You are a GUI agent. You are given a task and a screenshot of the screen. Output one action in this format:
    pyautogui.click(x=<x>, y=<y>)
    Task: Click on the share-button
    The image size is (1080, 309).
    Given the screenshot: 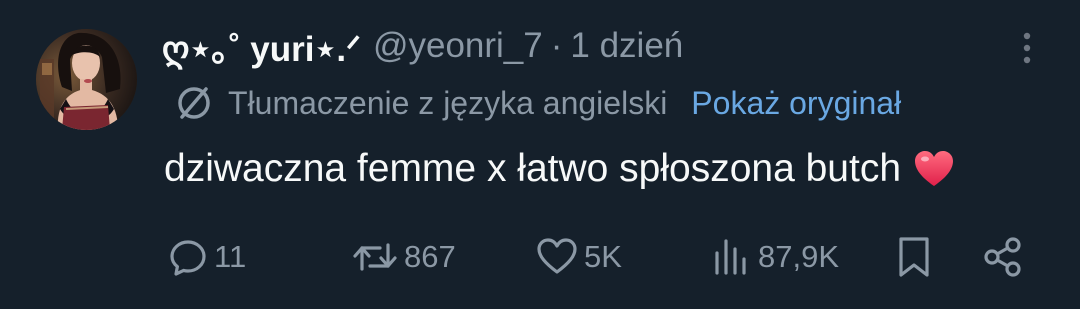 What is the action you would take?
    pyautogui.click(x=1003, y=257)
    